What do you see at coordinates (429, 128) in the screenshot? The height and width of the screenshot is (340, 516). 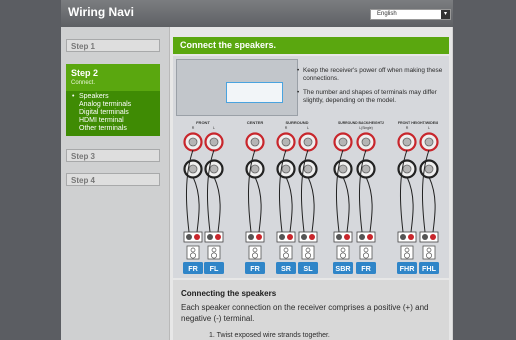 I see `group-front-height-l: L` at bounding box center [429, 128].